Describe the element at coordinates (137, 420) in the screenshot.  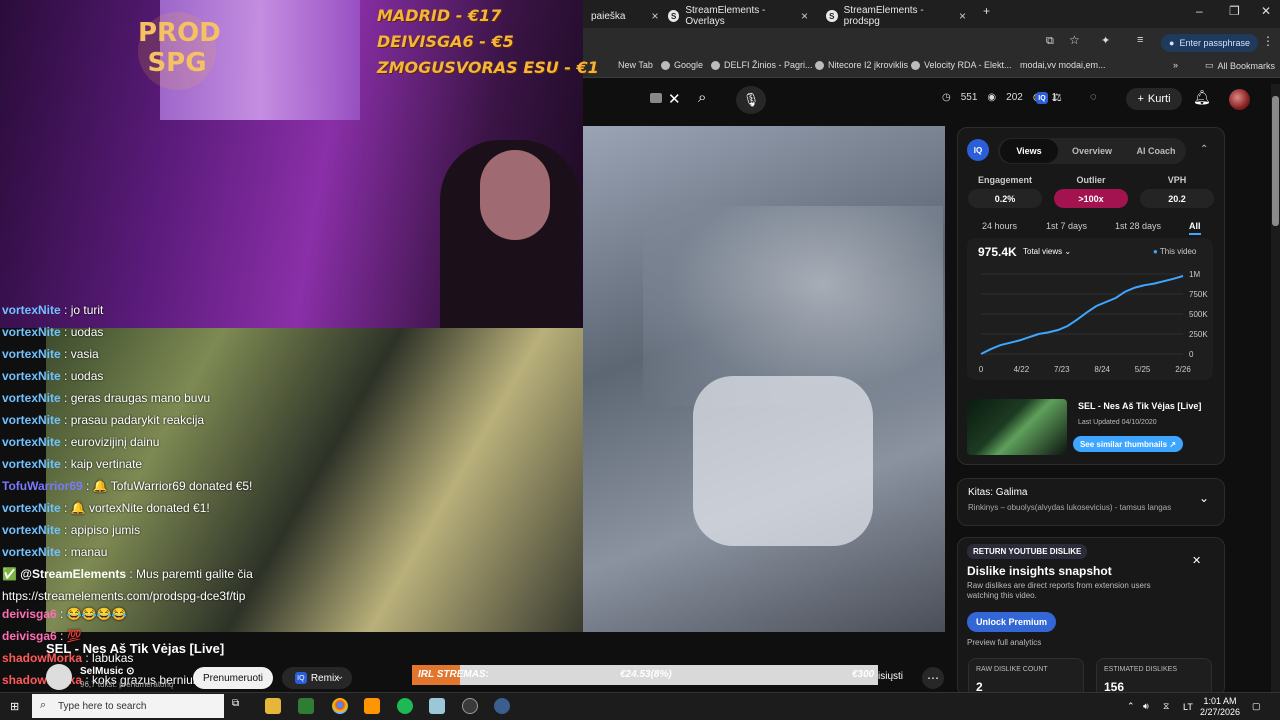
I see `chat-text: prasau padarykit reakcija` at that location.